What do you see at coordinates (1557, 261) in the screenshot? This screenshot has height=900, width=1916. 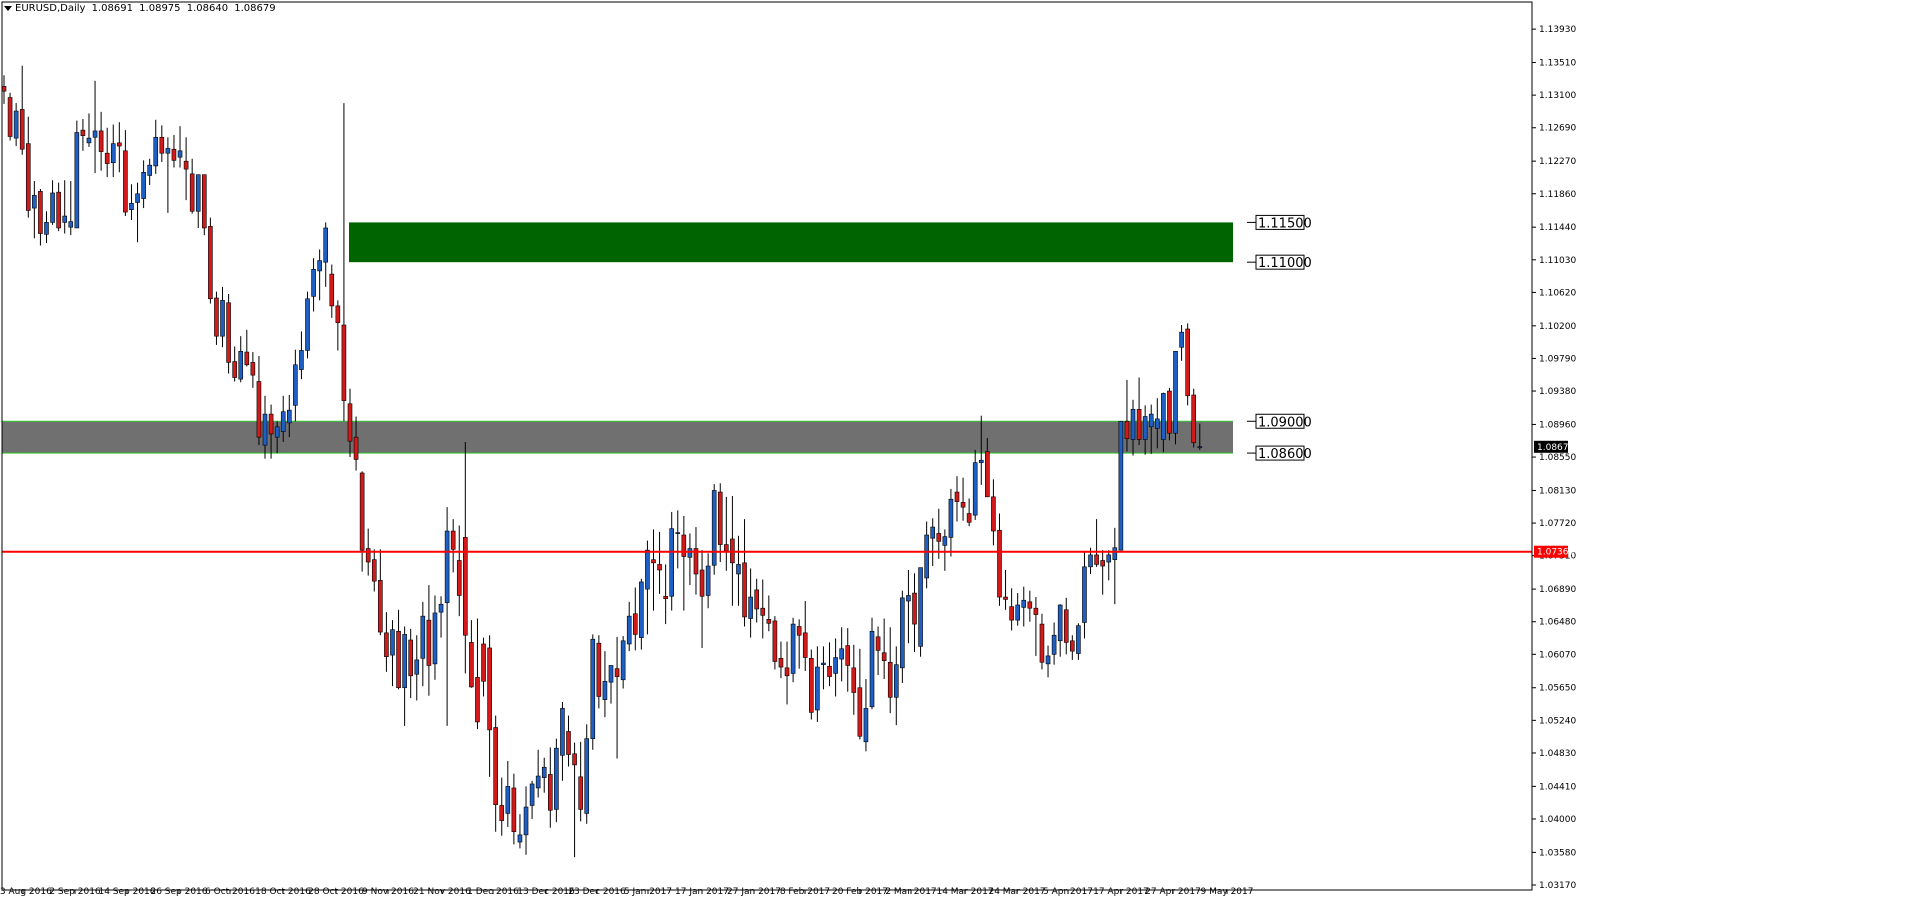 I see `y-tick-label: 1.11030` at bounding box center [1557, 261].